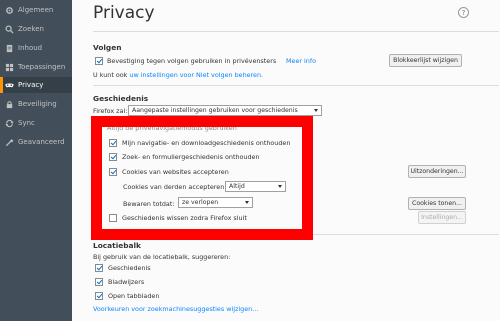  Describe the element at coordinates (129, 268) in the screenshot. I see `suggest-history-label: Geschiedenis` at that location.